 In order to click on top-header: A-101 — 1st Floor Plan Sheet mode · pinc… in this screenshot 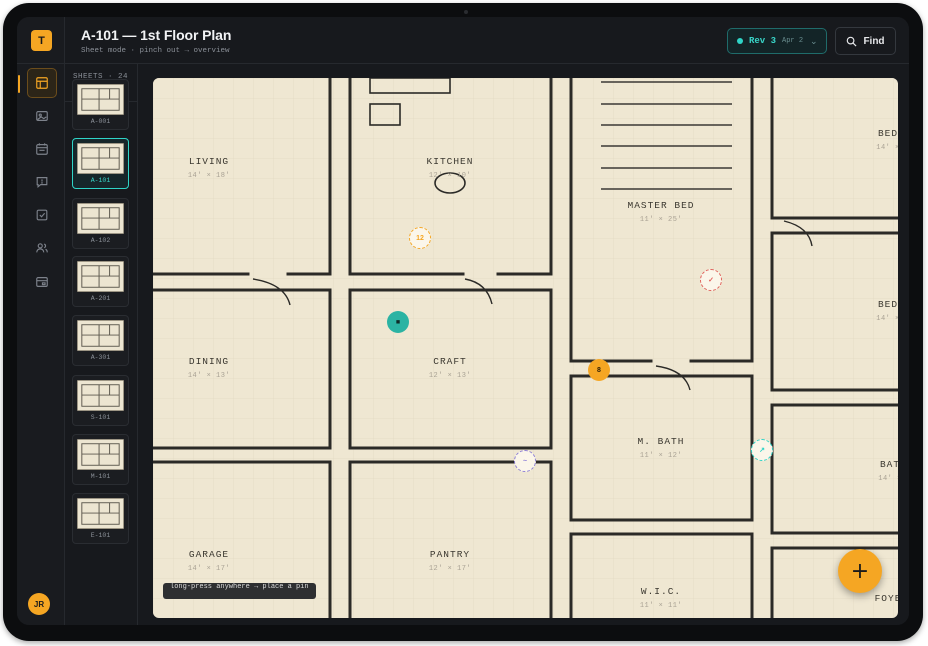, I will do `click(487, 40)`.